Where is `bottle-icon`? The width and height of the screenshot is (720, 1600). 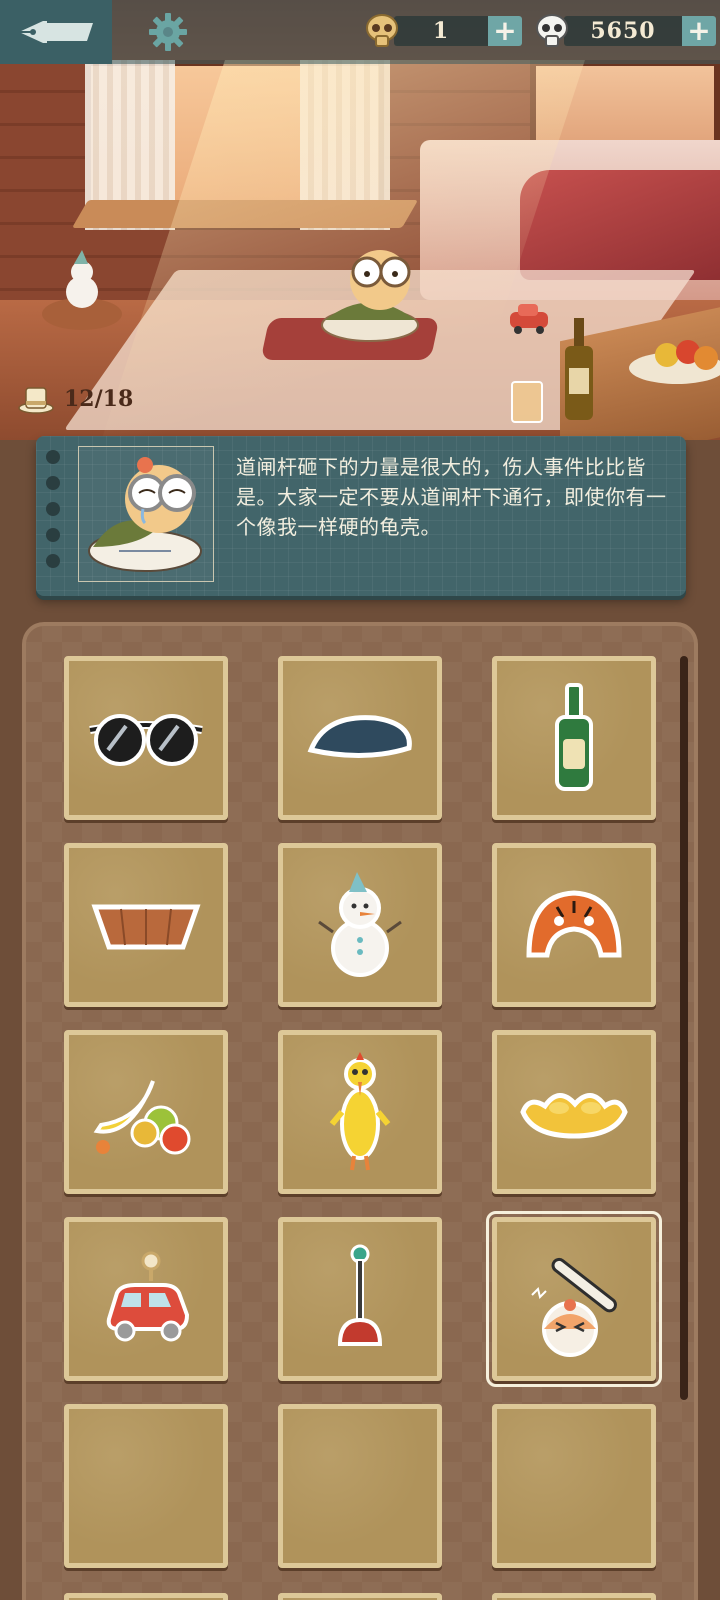
bottle-icon is located at coordinates (574, 737).